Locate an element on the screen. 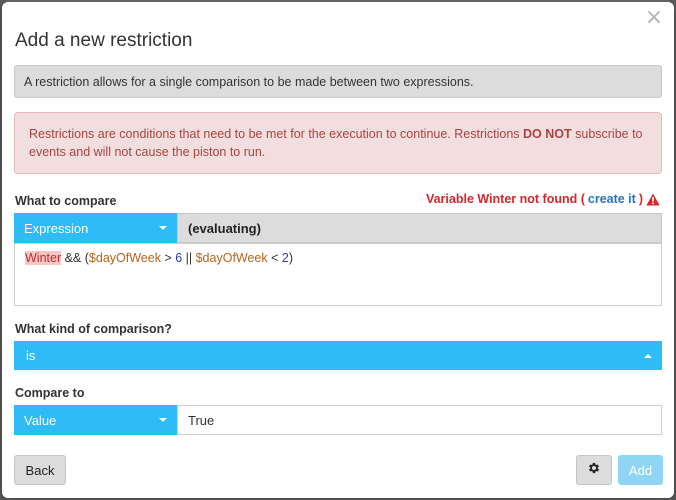 This screenshot has width=676, height=500. expression-type-label: Expression is located at coordinates (56, 228).